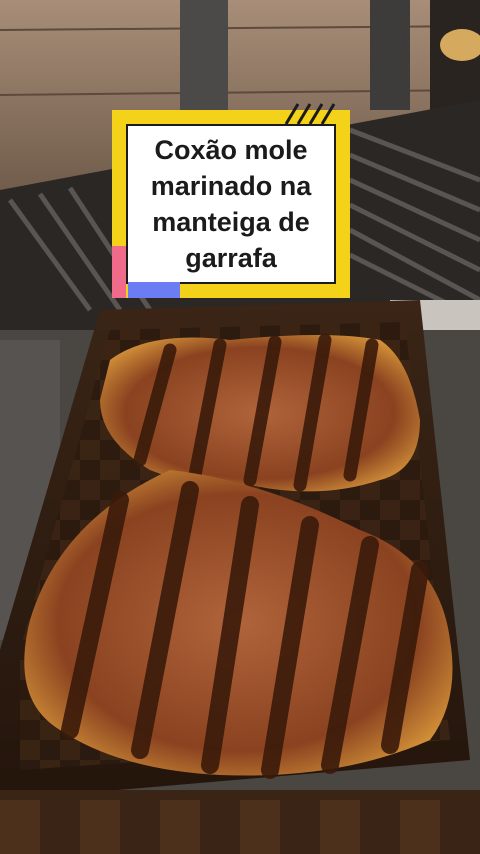 The height and width of the screenshot is (854, 480). I want to click on caption-accent-pink, so click(119, 272).